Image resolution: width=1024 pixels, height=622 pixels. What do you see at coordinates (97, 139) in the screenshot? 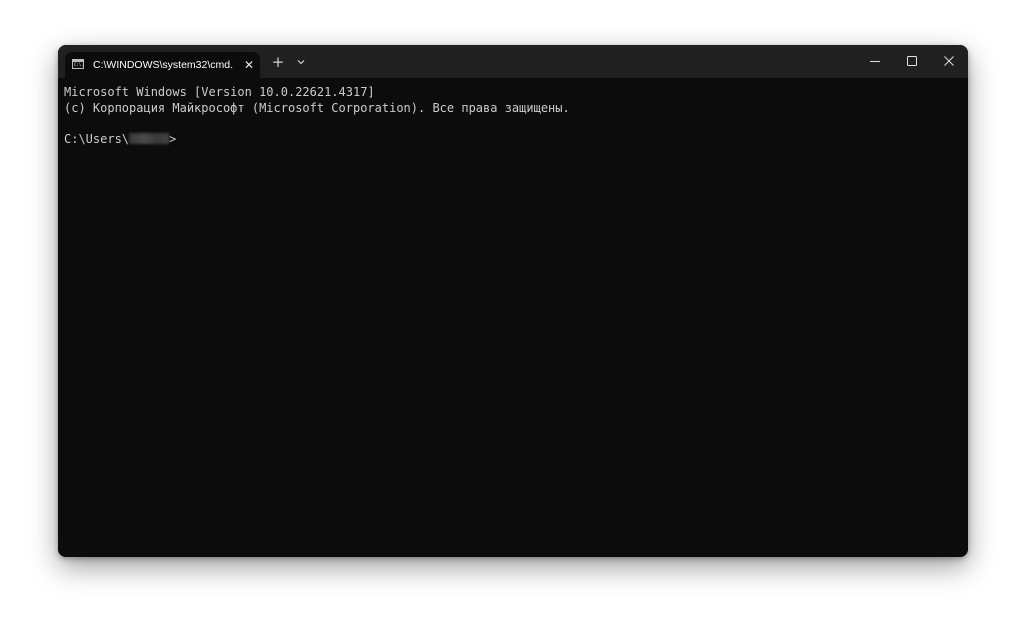
I see `prompt-path: C:\Users\` at bounding box center [97, 139].